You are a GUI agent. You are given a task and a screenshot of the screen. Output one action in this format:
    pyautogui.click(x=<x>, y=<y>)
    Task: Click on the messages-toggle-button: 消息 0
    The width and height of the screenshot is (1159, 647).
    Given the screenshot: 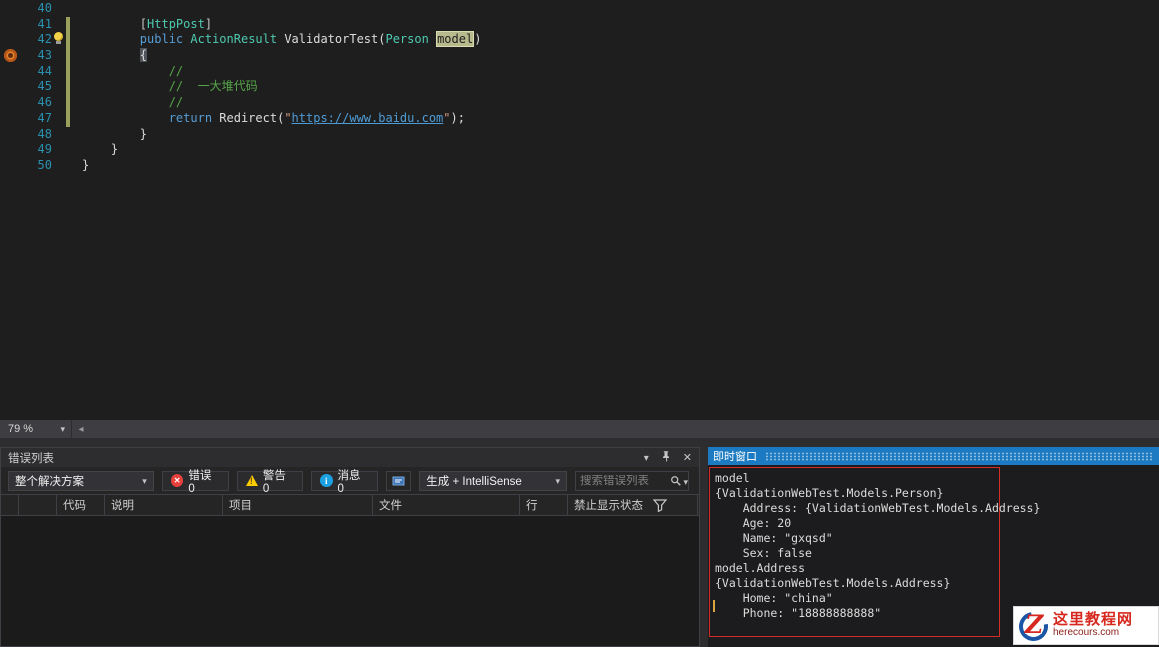 What is the action you would take?
    pyautogui.click(x=344, y=482)
    